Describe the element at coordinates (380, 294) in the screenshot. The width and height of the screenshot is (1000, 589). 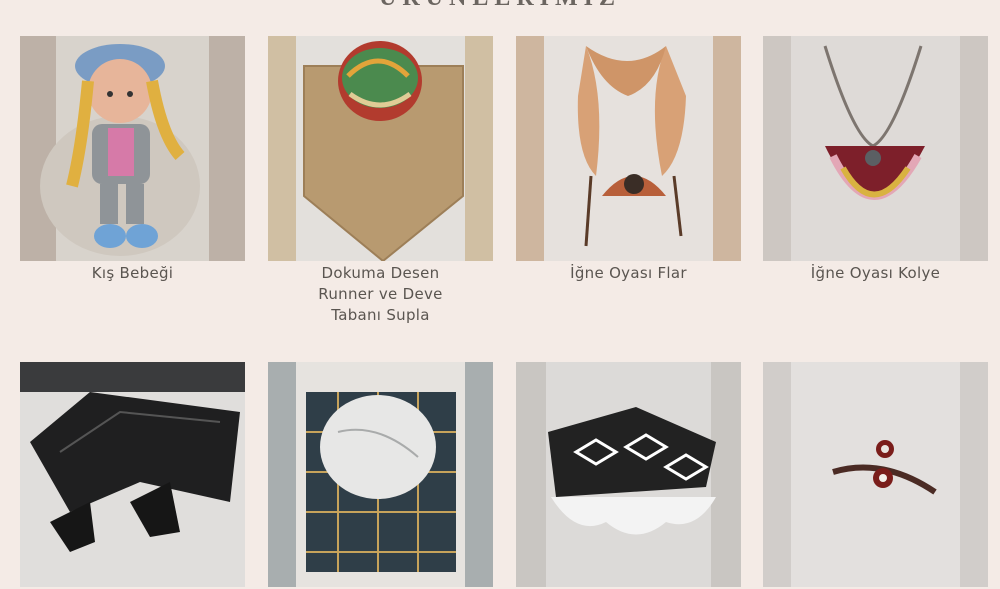
I see `product-name: Dokuma Desen Runner ve Deve Tabanı Supla` at that location.